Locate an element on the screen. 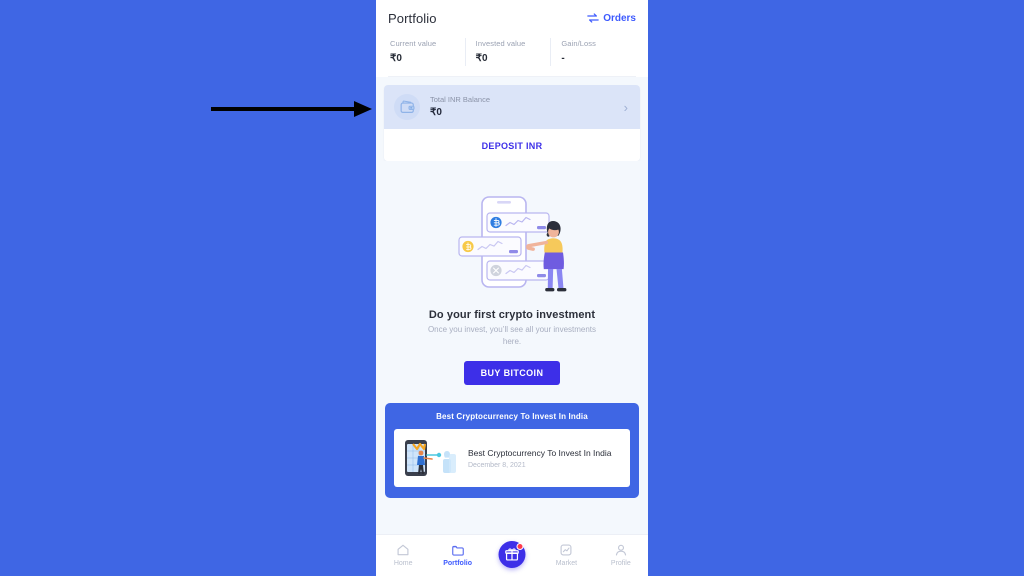  balance-card: Total INR Balance ₹0 › DEPOSIT INR is located at coordinates (512, 123).